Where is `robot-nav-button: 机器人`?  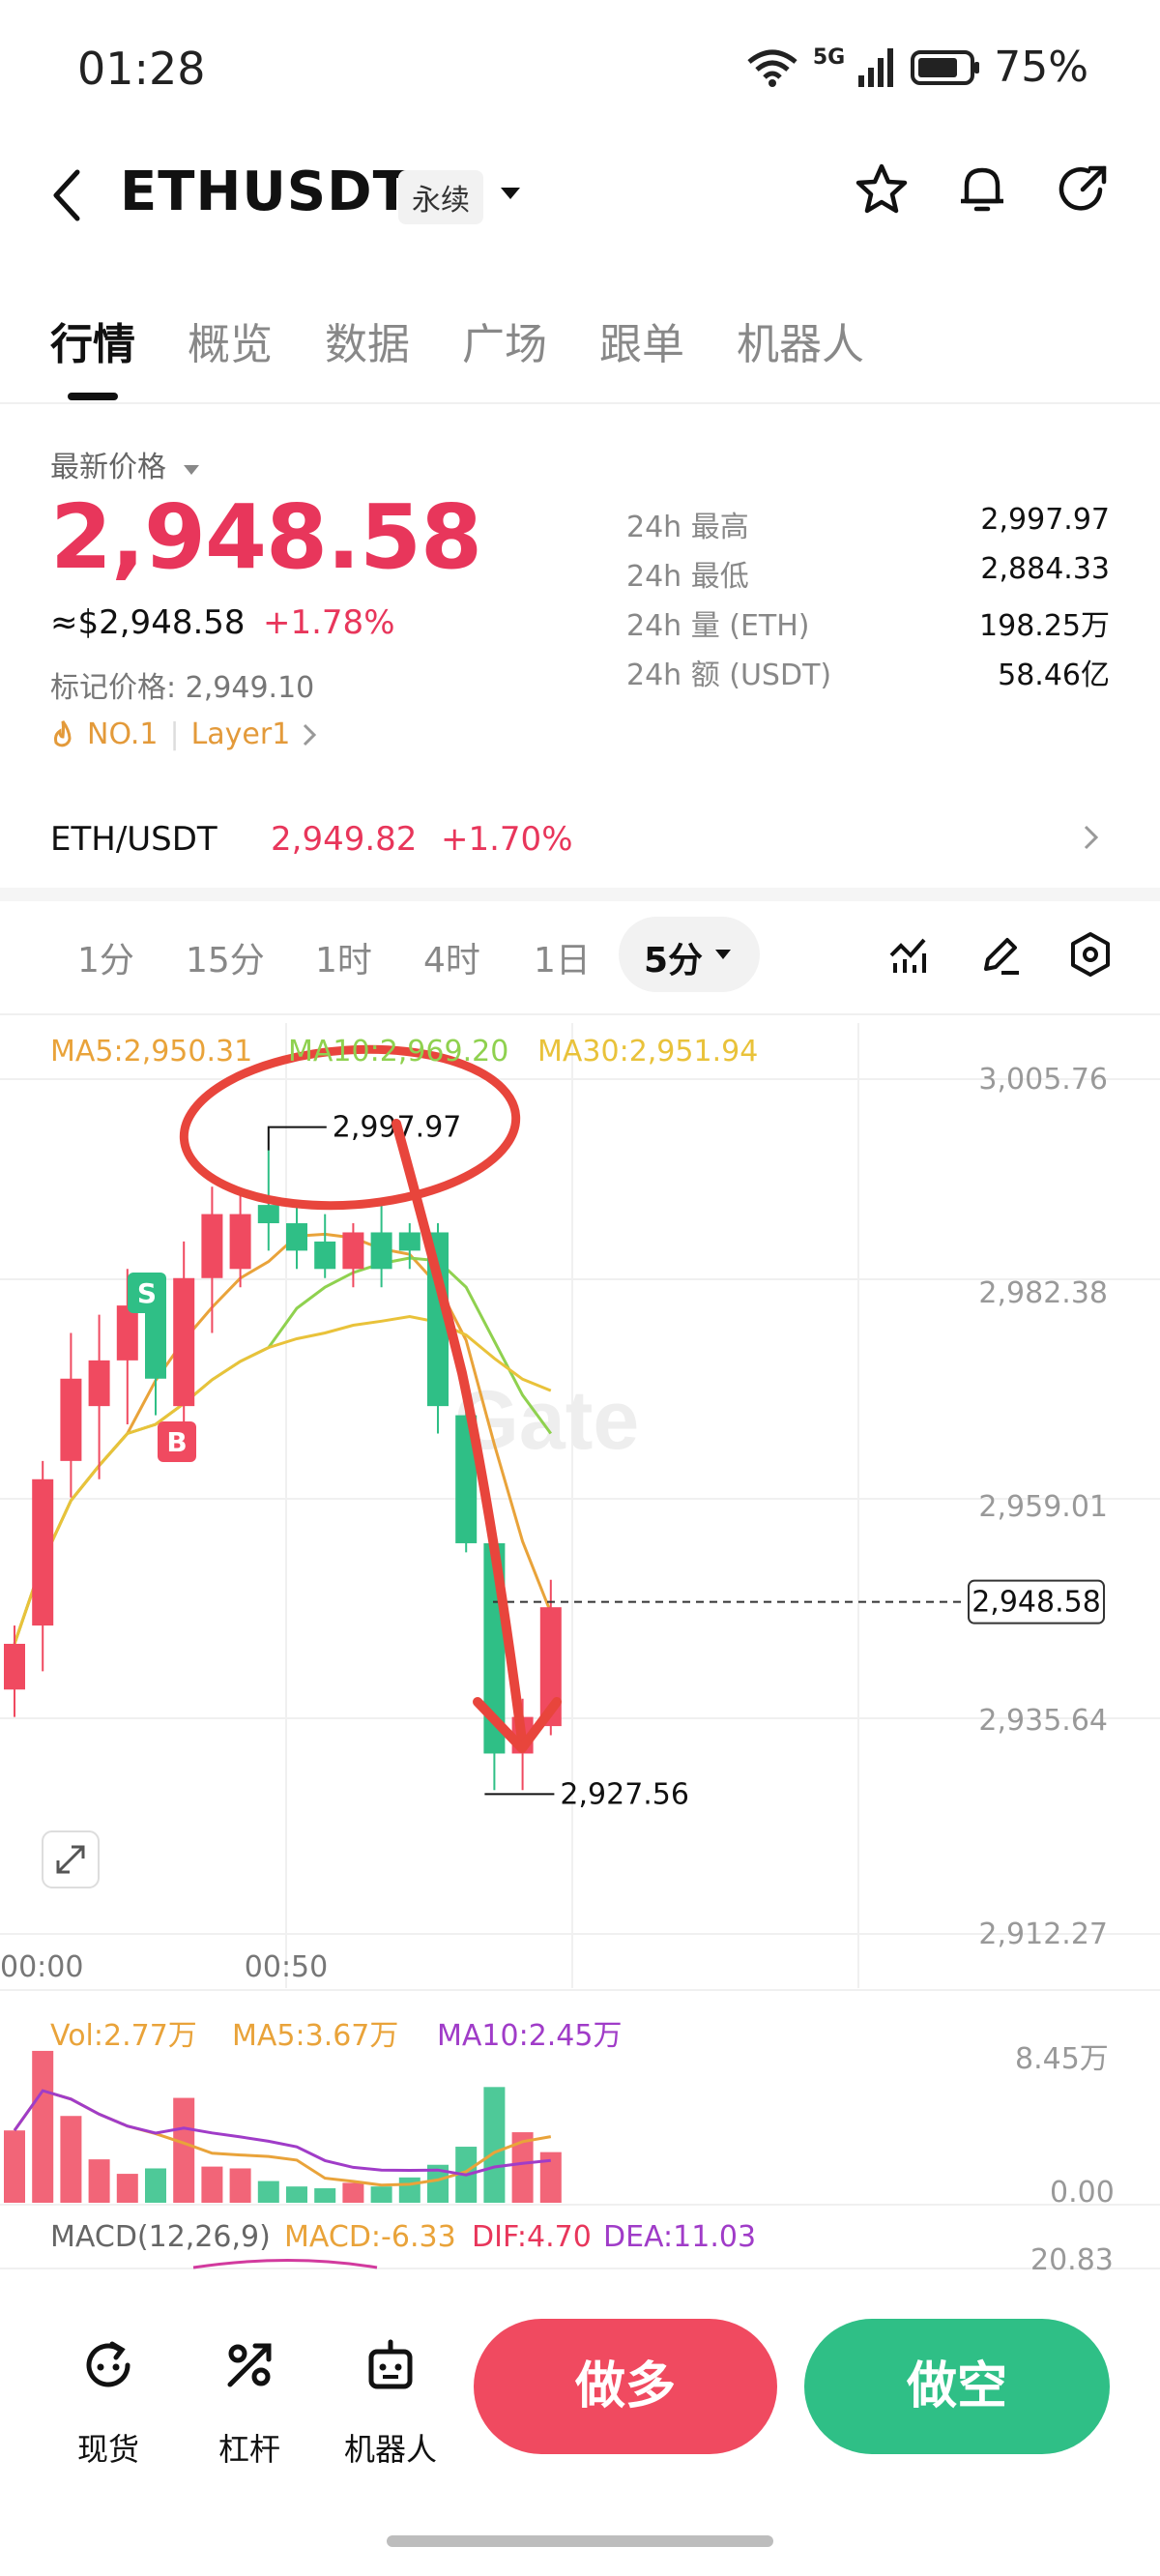 robot-nav-button: 机器人 is located at coordinates (391, 2400).